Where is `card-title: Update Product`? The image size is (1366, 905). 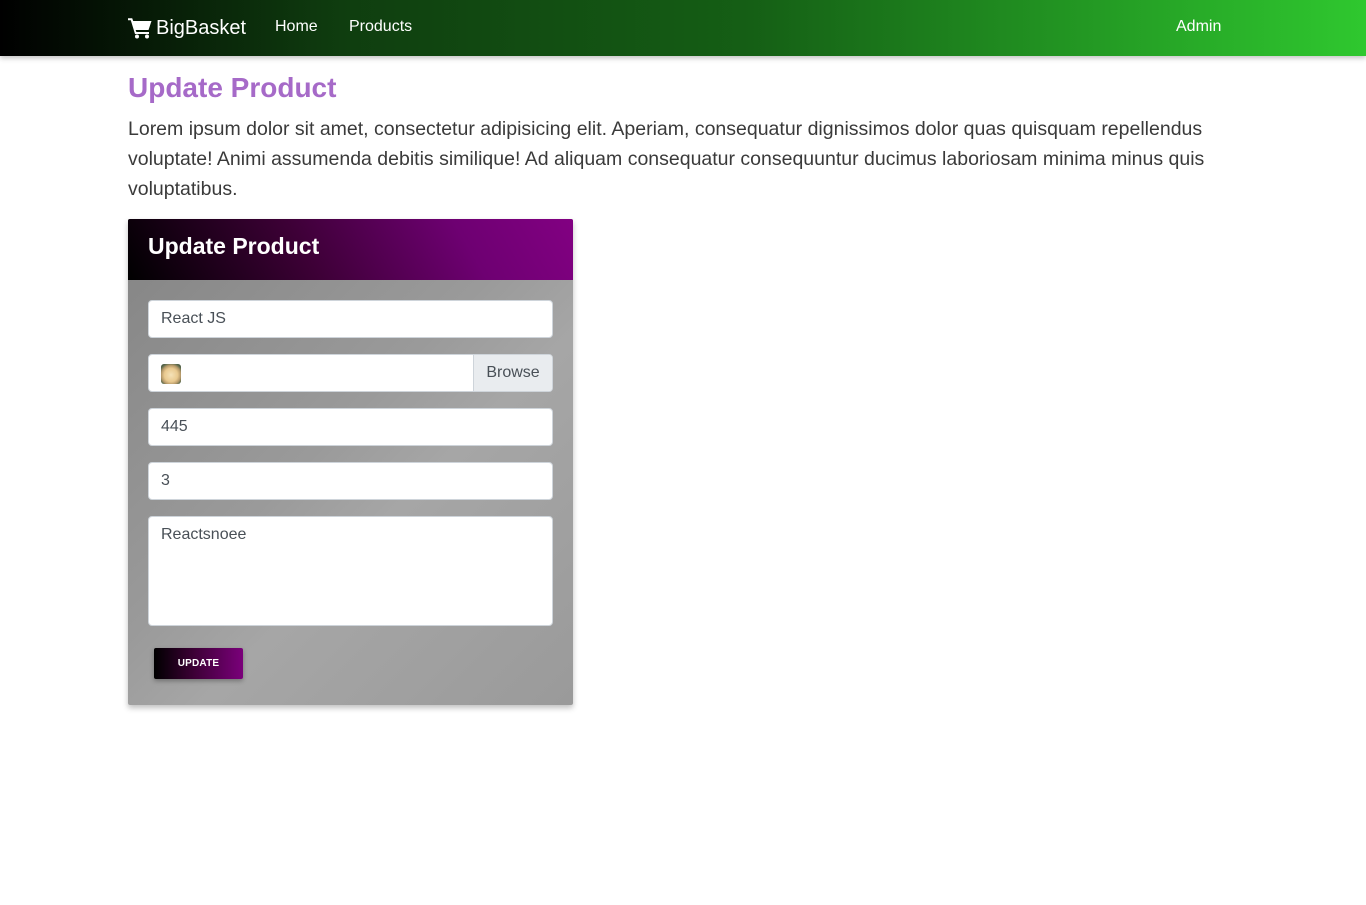
card-title: Update Product is located at coordinates (234, 246).